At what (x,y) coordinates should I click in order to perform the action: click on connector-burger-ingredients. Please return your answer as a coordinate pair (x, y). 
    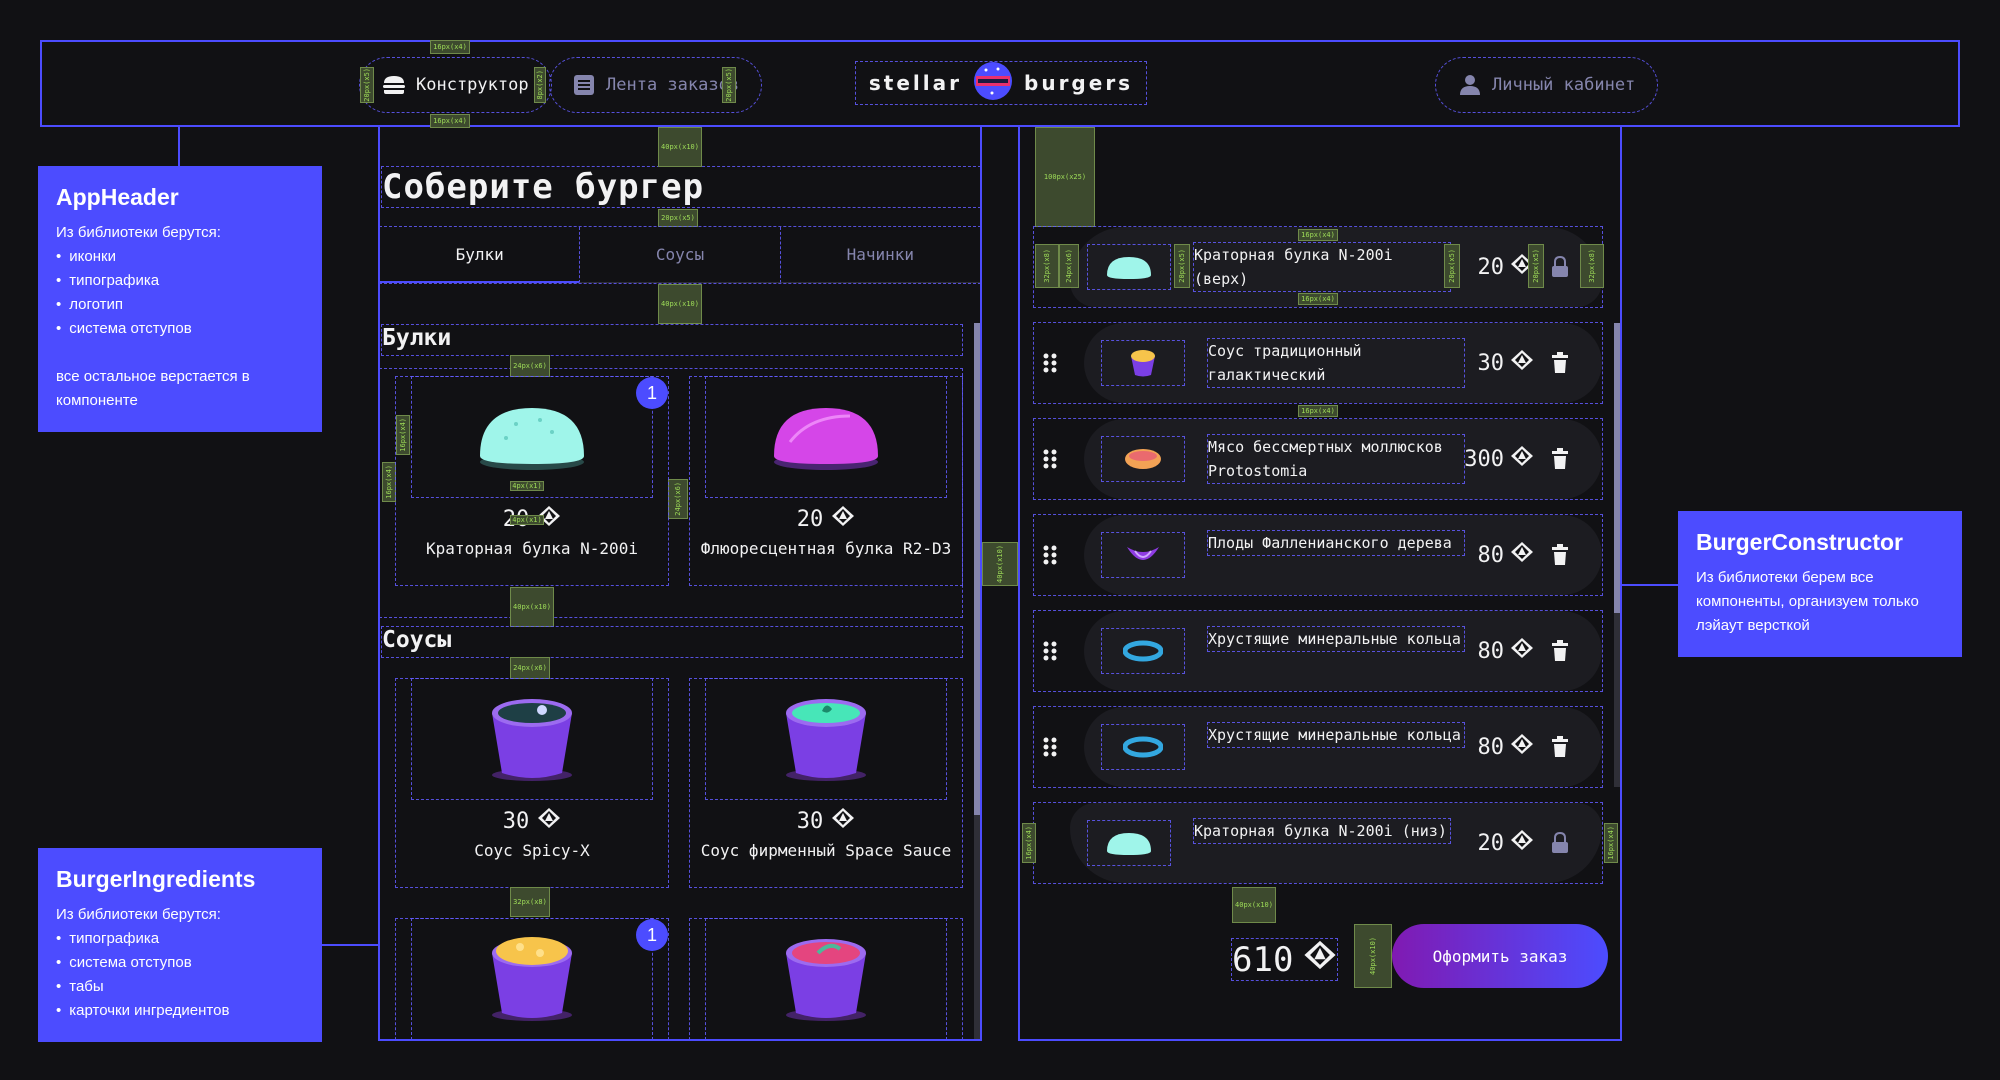
    Looking at the image, I should click on (350, 945).